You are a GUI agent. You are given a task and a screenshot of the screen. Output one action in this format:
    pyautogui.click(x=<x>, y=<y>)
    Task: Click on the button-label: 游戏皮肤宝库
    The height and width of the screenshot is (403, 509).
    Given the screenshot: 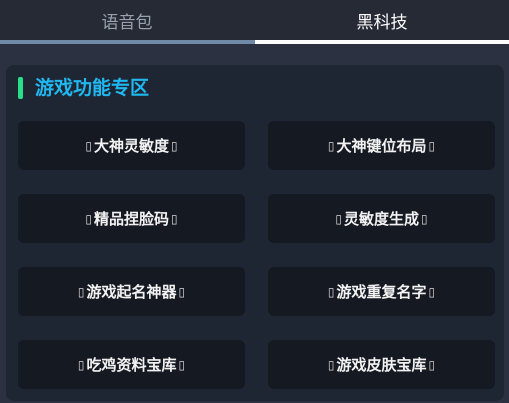 What is the action you would take?
    pyautogui.click(x=381, y=365)
    